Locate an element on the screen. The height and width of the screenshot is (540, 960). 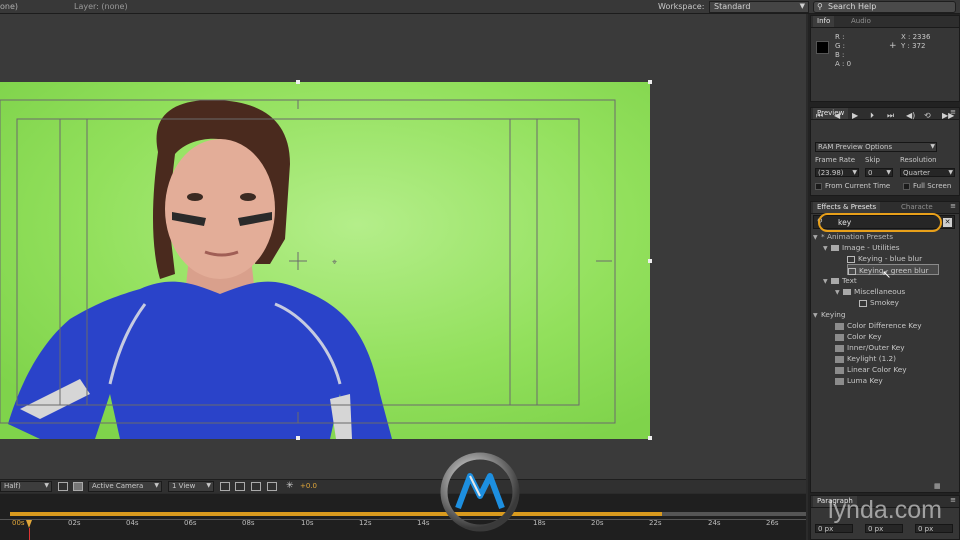
tab-character: Characte is located at coordinates (917, 207).